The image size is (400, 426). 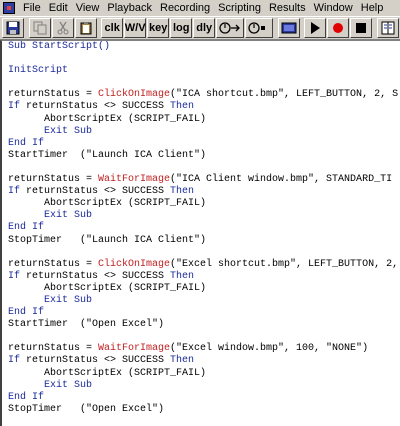 What do you see at coordinates (135, 28) in the screenshot?
I see `window-command-button: W/V` at bounding box center [135, 28].